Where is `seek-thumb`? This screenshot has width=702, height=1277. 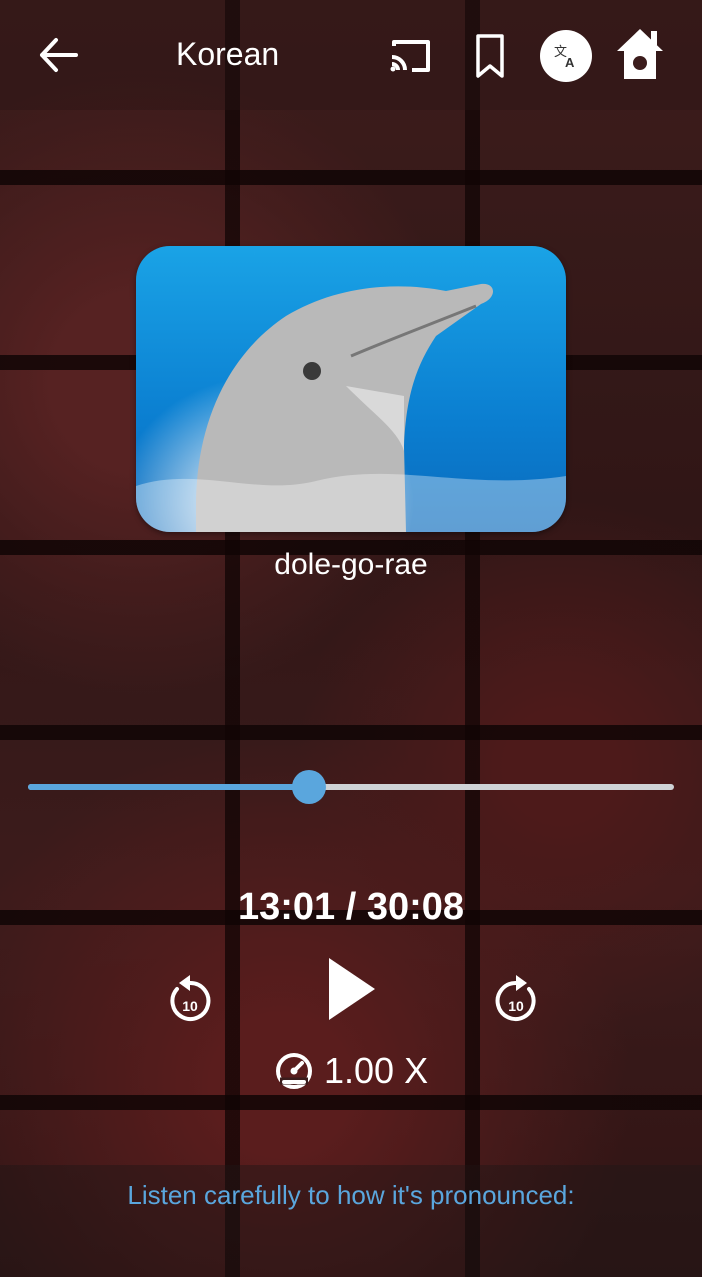 seek-thumb is located at coordinates (309, 787).